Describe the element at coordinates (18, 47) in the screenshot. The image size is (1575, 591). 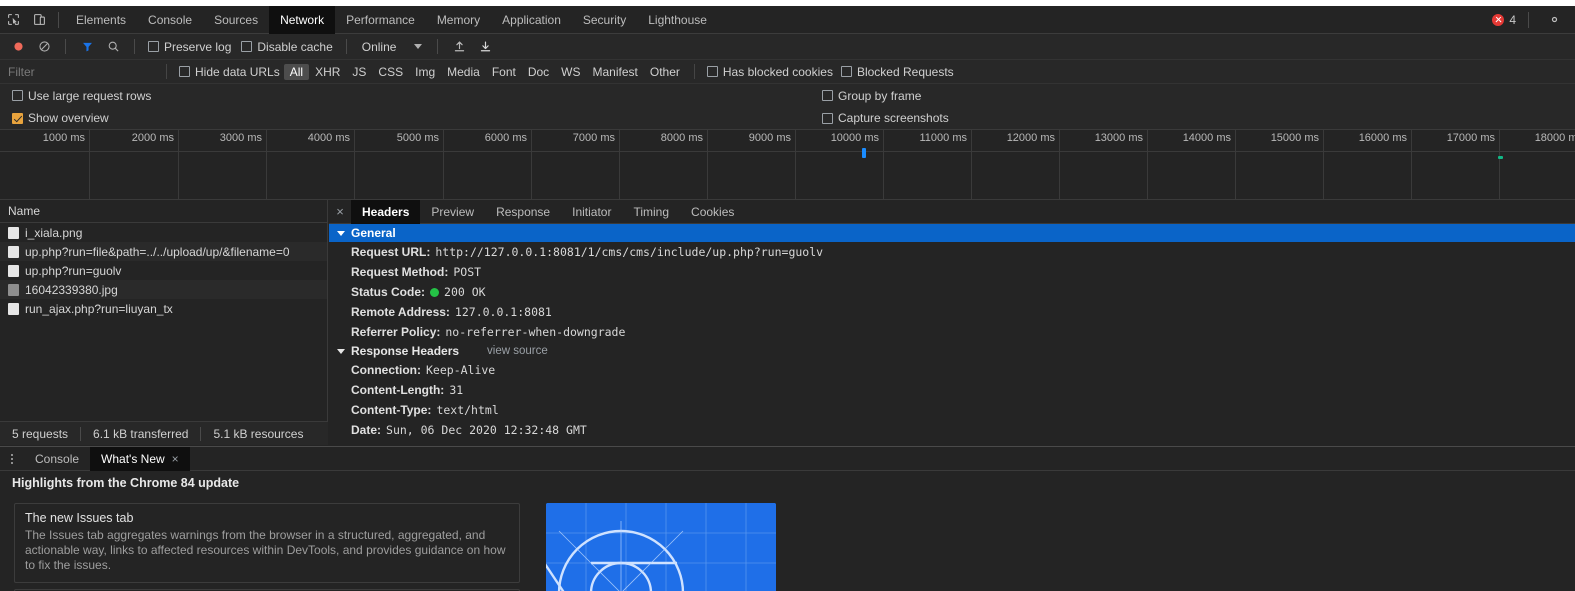
I see `record-icon` at that location.